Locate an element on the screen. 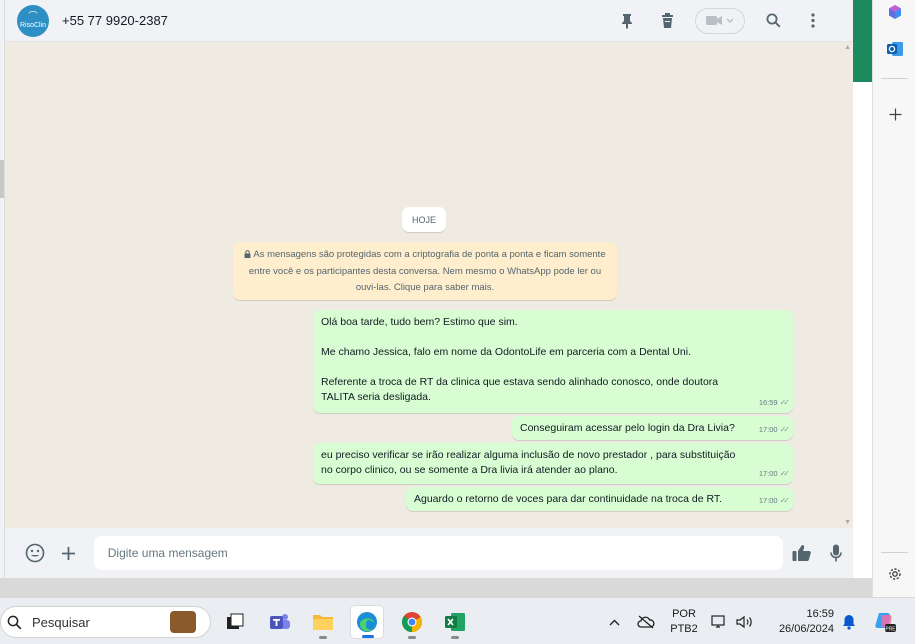 This screenshot has height=644, width=915. taskbar-file-explorer is located at coordinates (323, 622).